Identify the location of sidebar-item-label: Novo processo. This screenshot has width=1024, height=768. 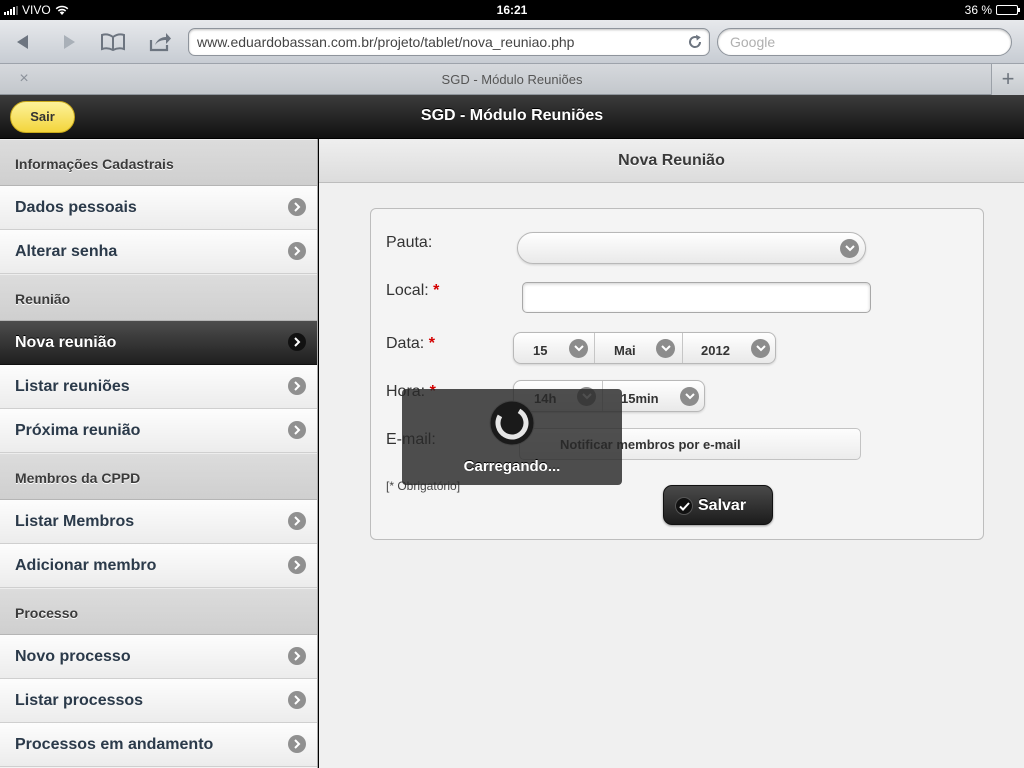
(73, 656).